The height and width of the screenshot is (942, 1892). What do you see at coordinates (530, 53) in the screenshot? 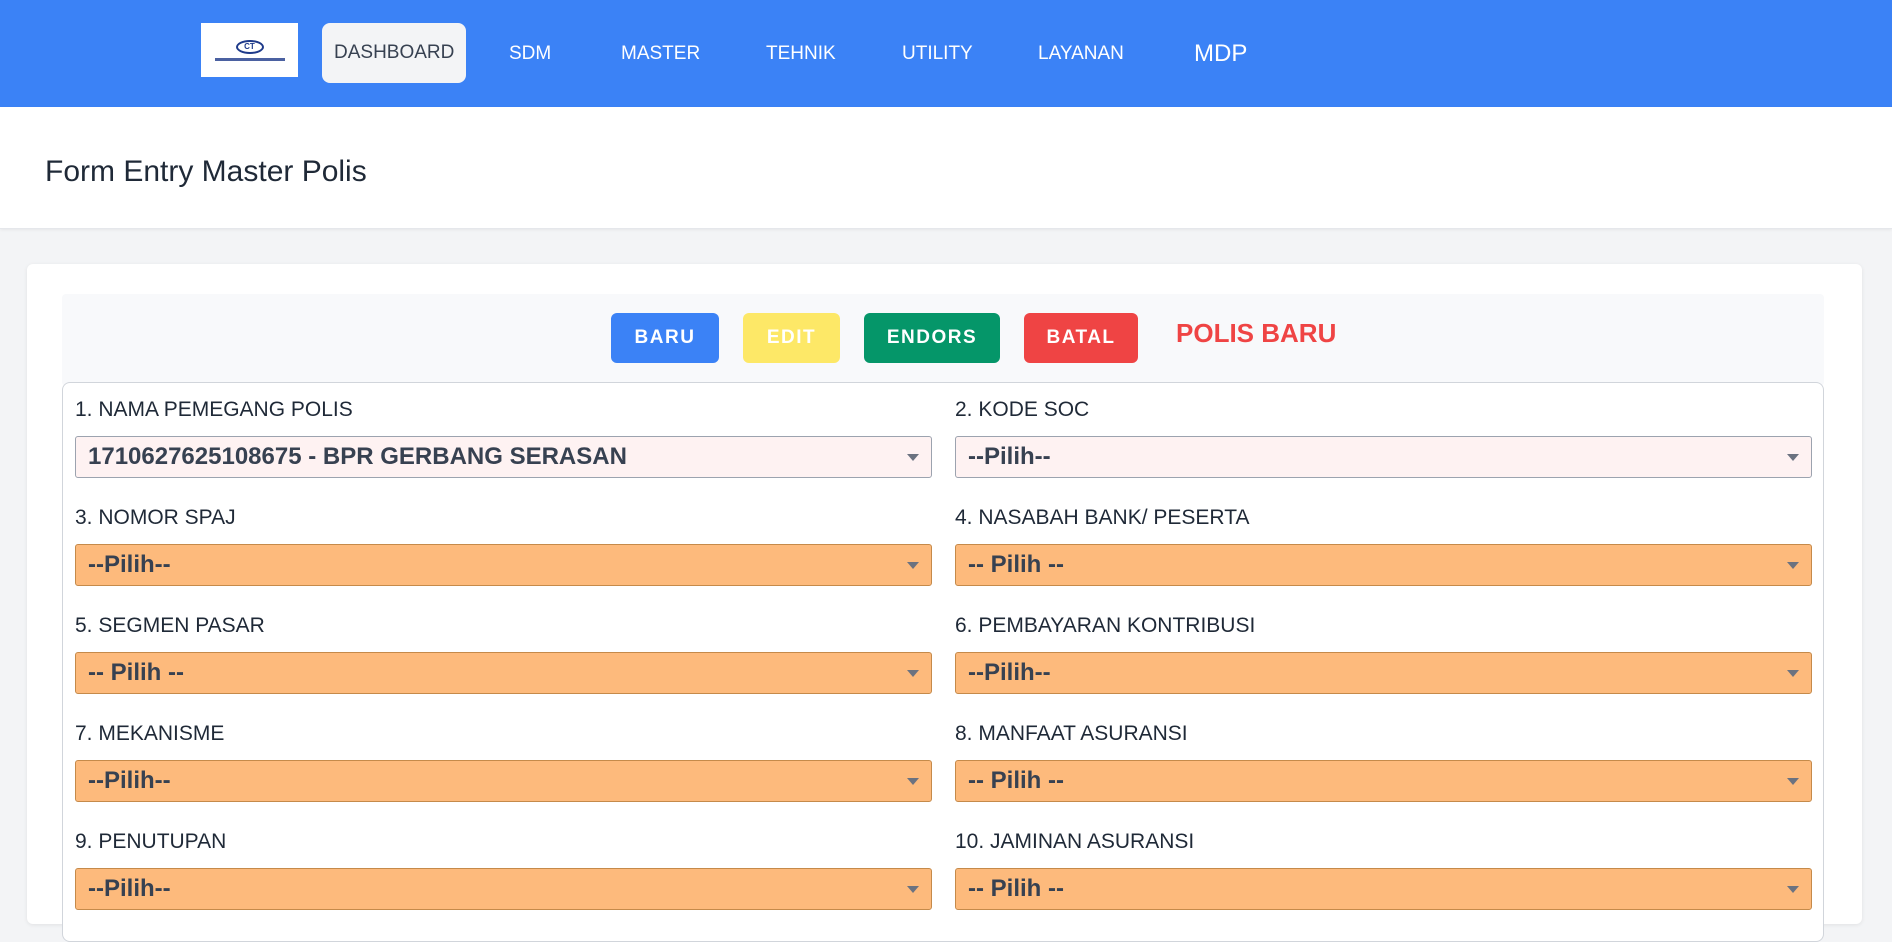
I see `nav-item-sdm: SDM` at bounding box center [530, 53].